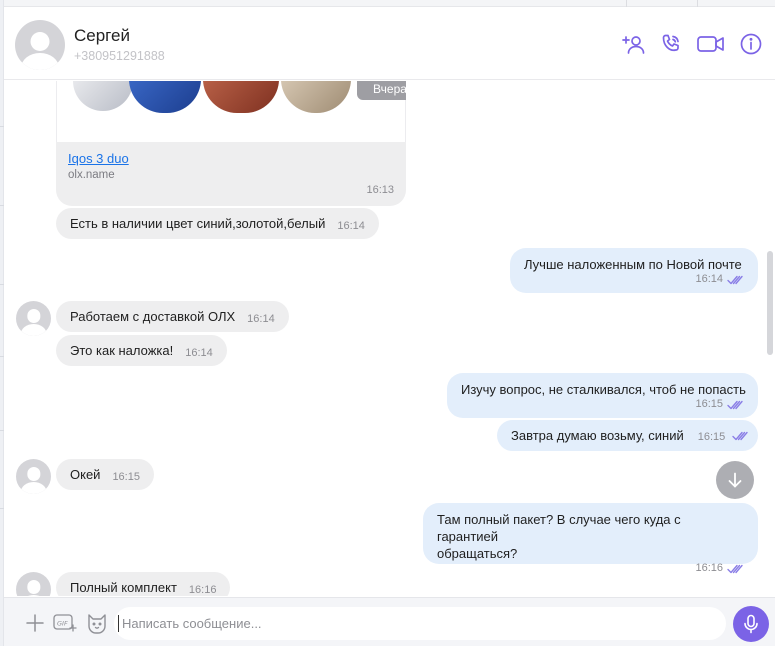 The width and height of the screenshot is (775, 646). I want to click on scroll-to-bottom-button, so click(735, 480).